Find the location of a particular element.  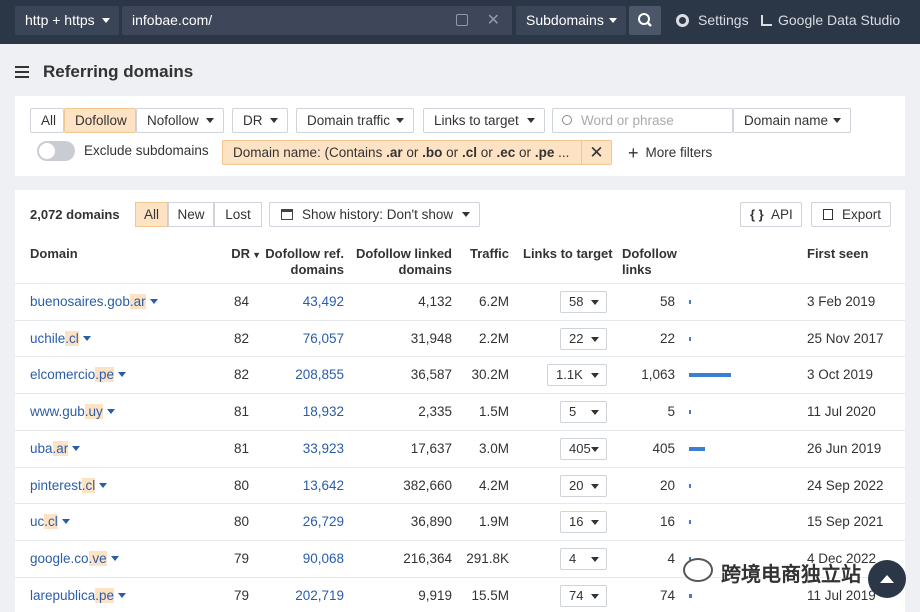

traffic-value: 2.2M is located at coordinates (493, 338).